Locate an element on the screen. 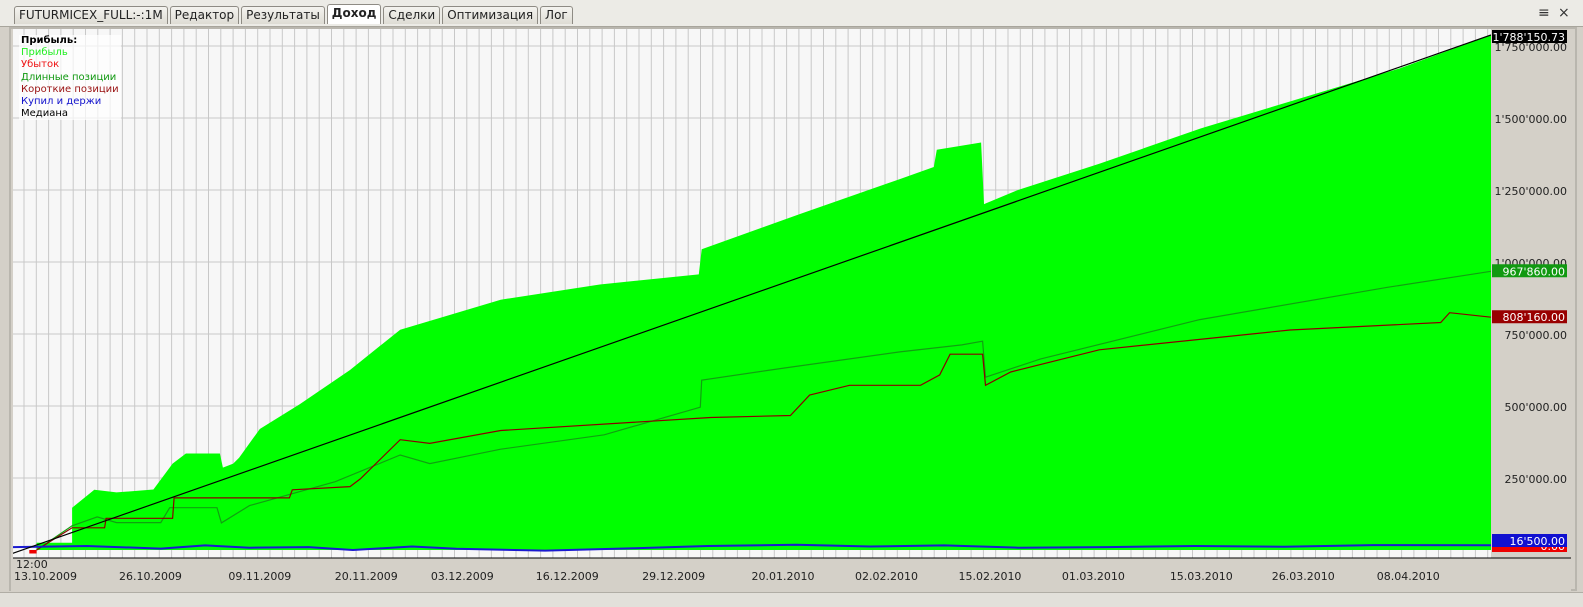 The image size is (1583, 607). legend-item: Медиана is located at coordinates (44, 114).